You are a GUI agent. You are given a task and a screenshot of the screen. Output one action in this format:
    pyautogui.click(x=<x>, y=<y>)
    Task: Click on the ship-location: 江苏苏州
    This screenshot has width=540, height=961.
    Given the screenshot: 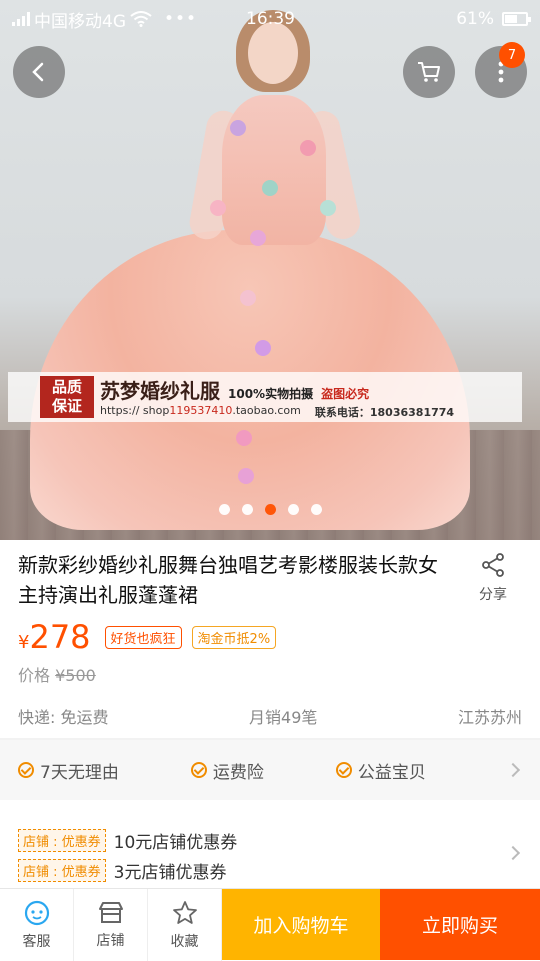 What is the action you would take?
    pyautogui.click(x=489, y=717)
    